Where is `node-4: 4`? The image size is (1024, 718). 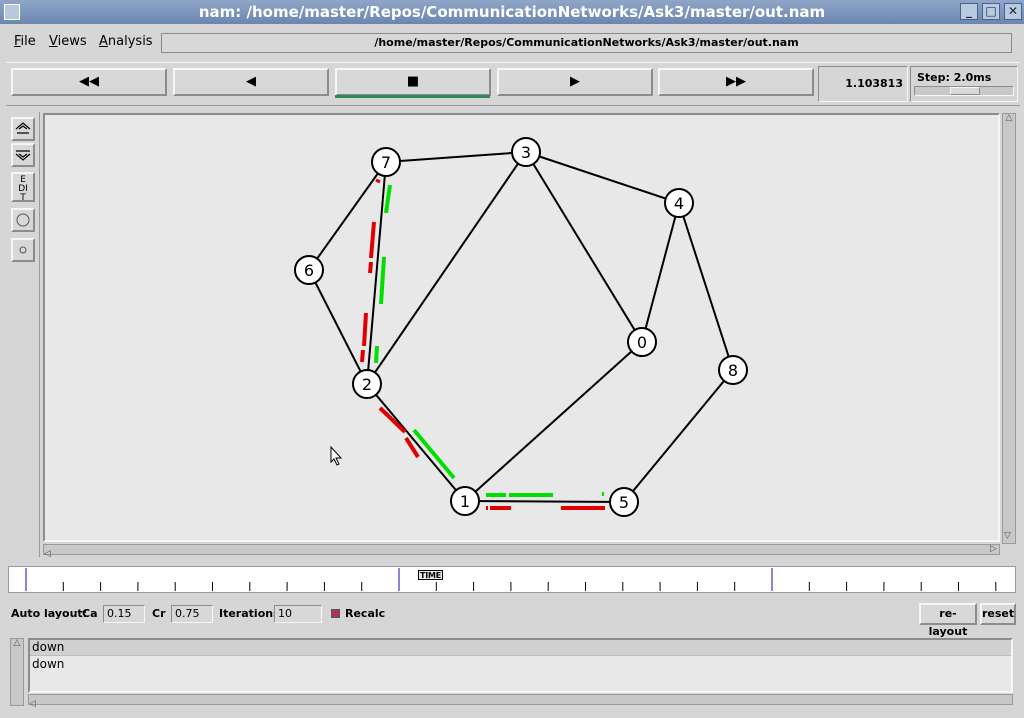
node-4: 4 is located at coordinates (679, 203).